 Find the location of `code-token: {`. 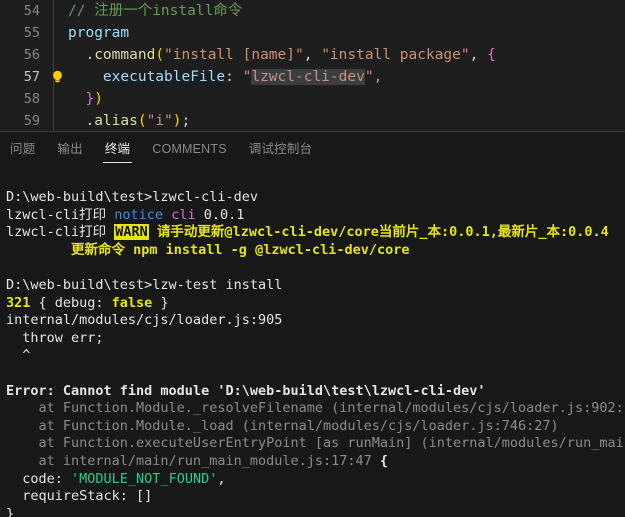

code-token: { is located at coordinates (491, 55).